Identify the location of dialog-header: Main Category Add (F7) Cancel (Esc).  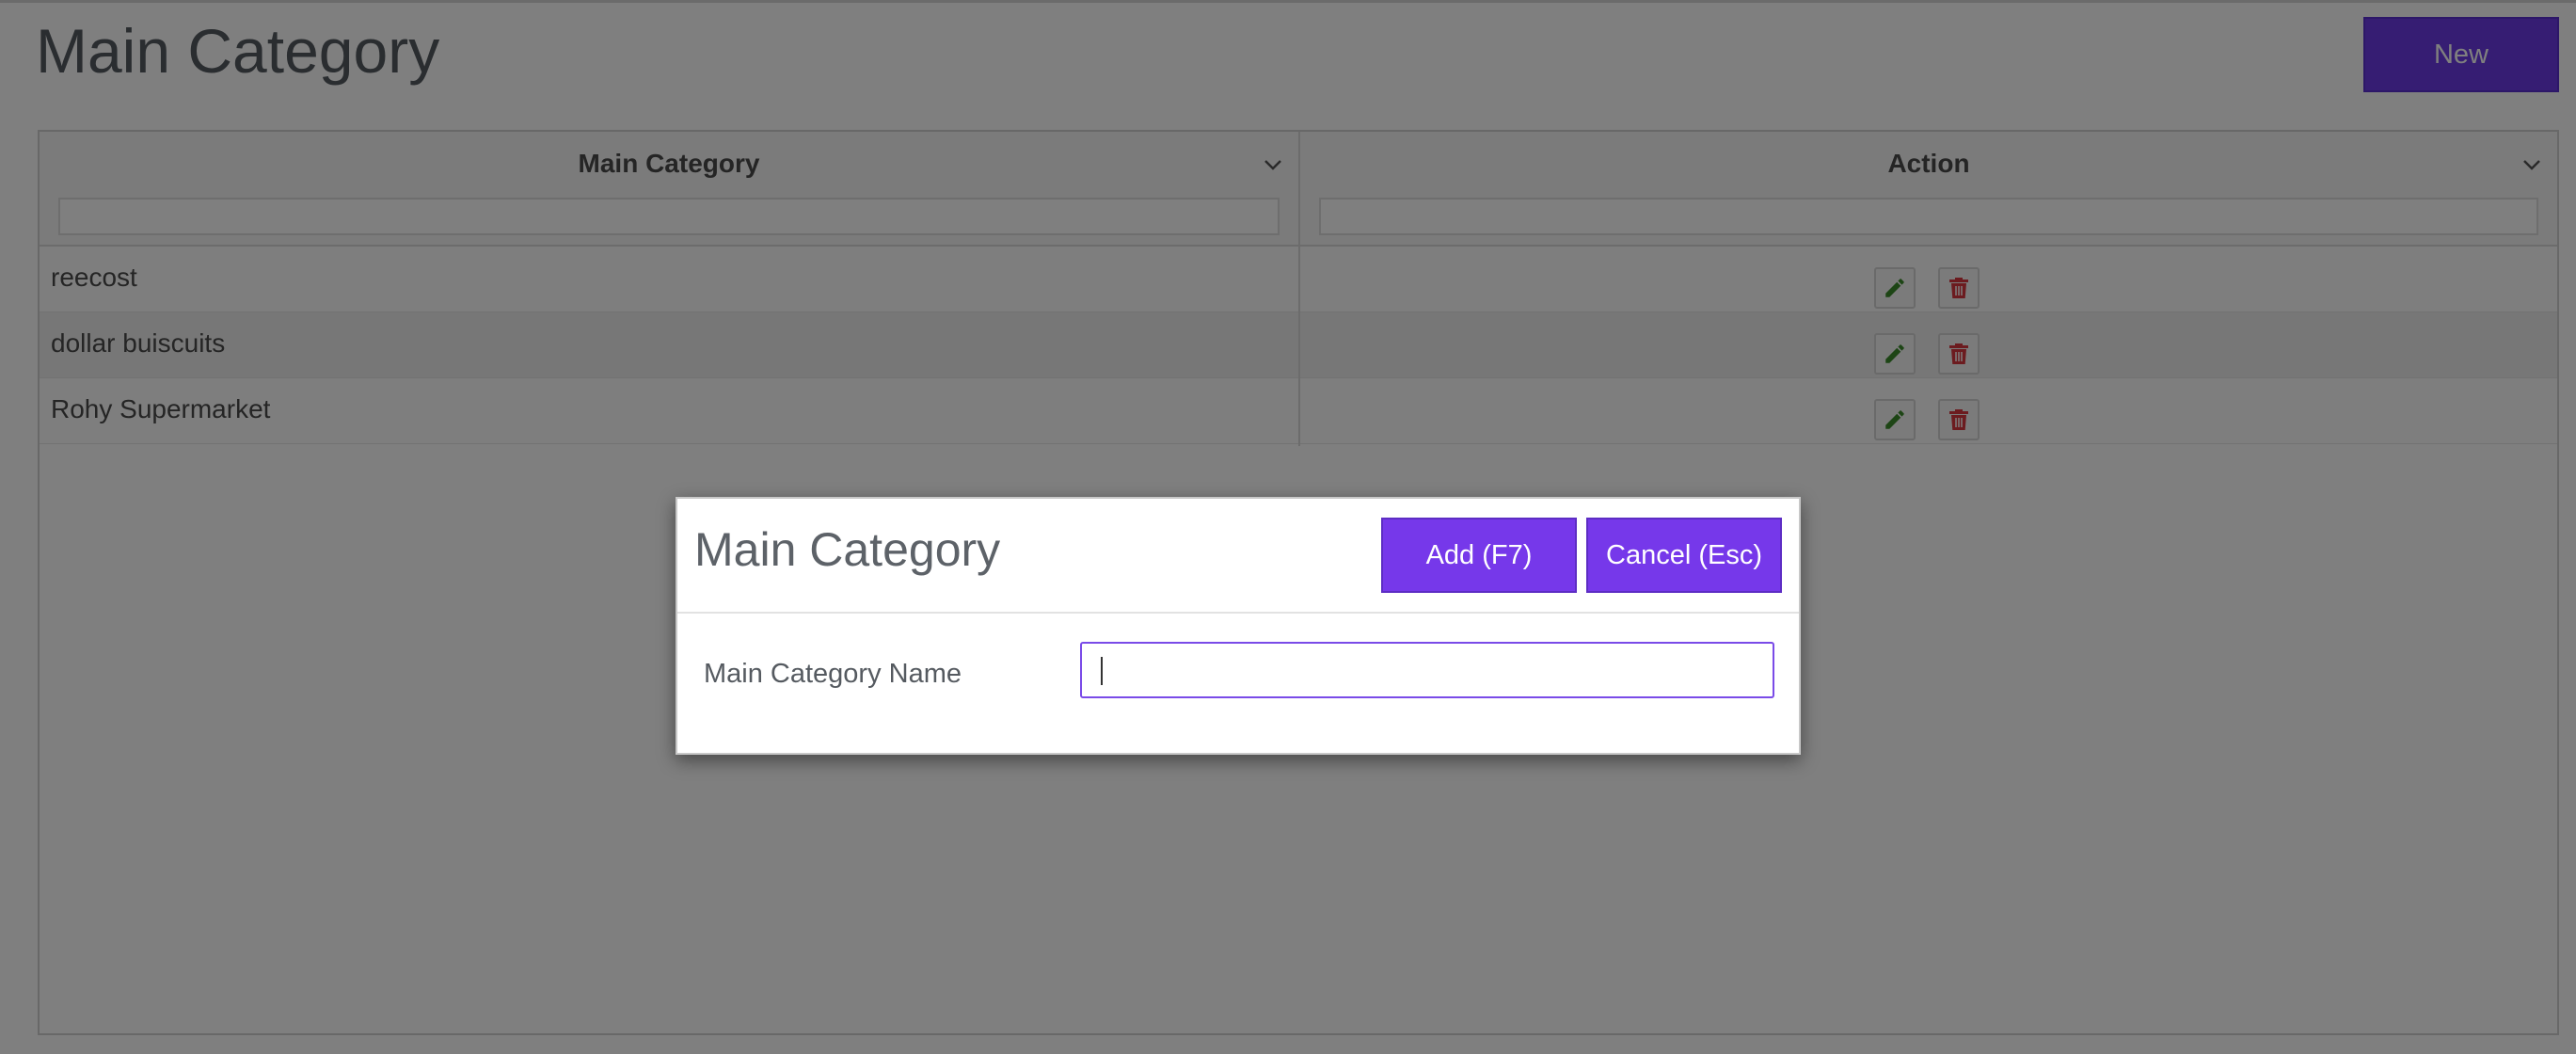
(1238, 556).